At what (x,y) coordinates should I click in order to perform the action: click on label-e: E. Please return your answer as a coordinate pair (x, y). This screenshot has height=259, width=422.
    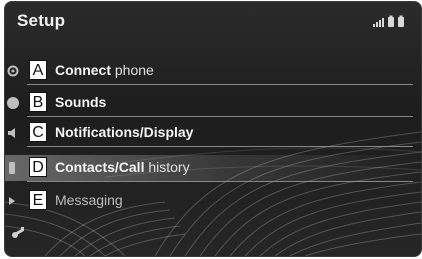
    Looking at the image, I should click on (38, 200).